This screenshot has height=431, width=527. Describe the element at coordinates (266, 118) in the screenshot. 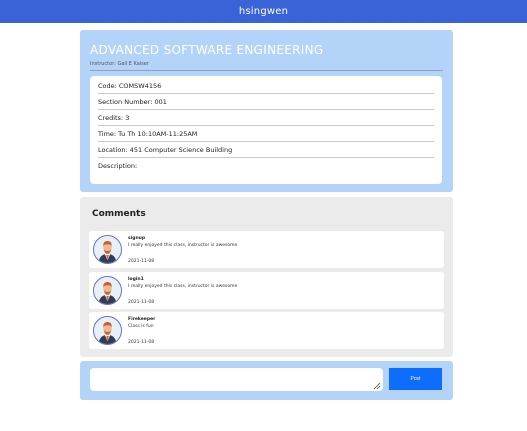

I see `credits: Credits: 3` at that location.